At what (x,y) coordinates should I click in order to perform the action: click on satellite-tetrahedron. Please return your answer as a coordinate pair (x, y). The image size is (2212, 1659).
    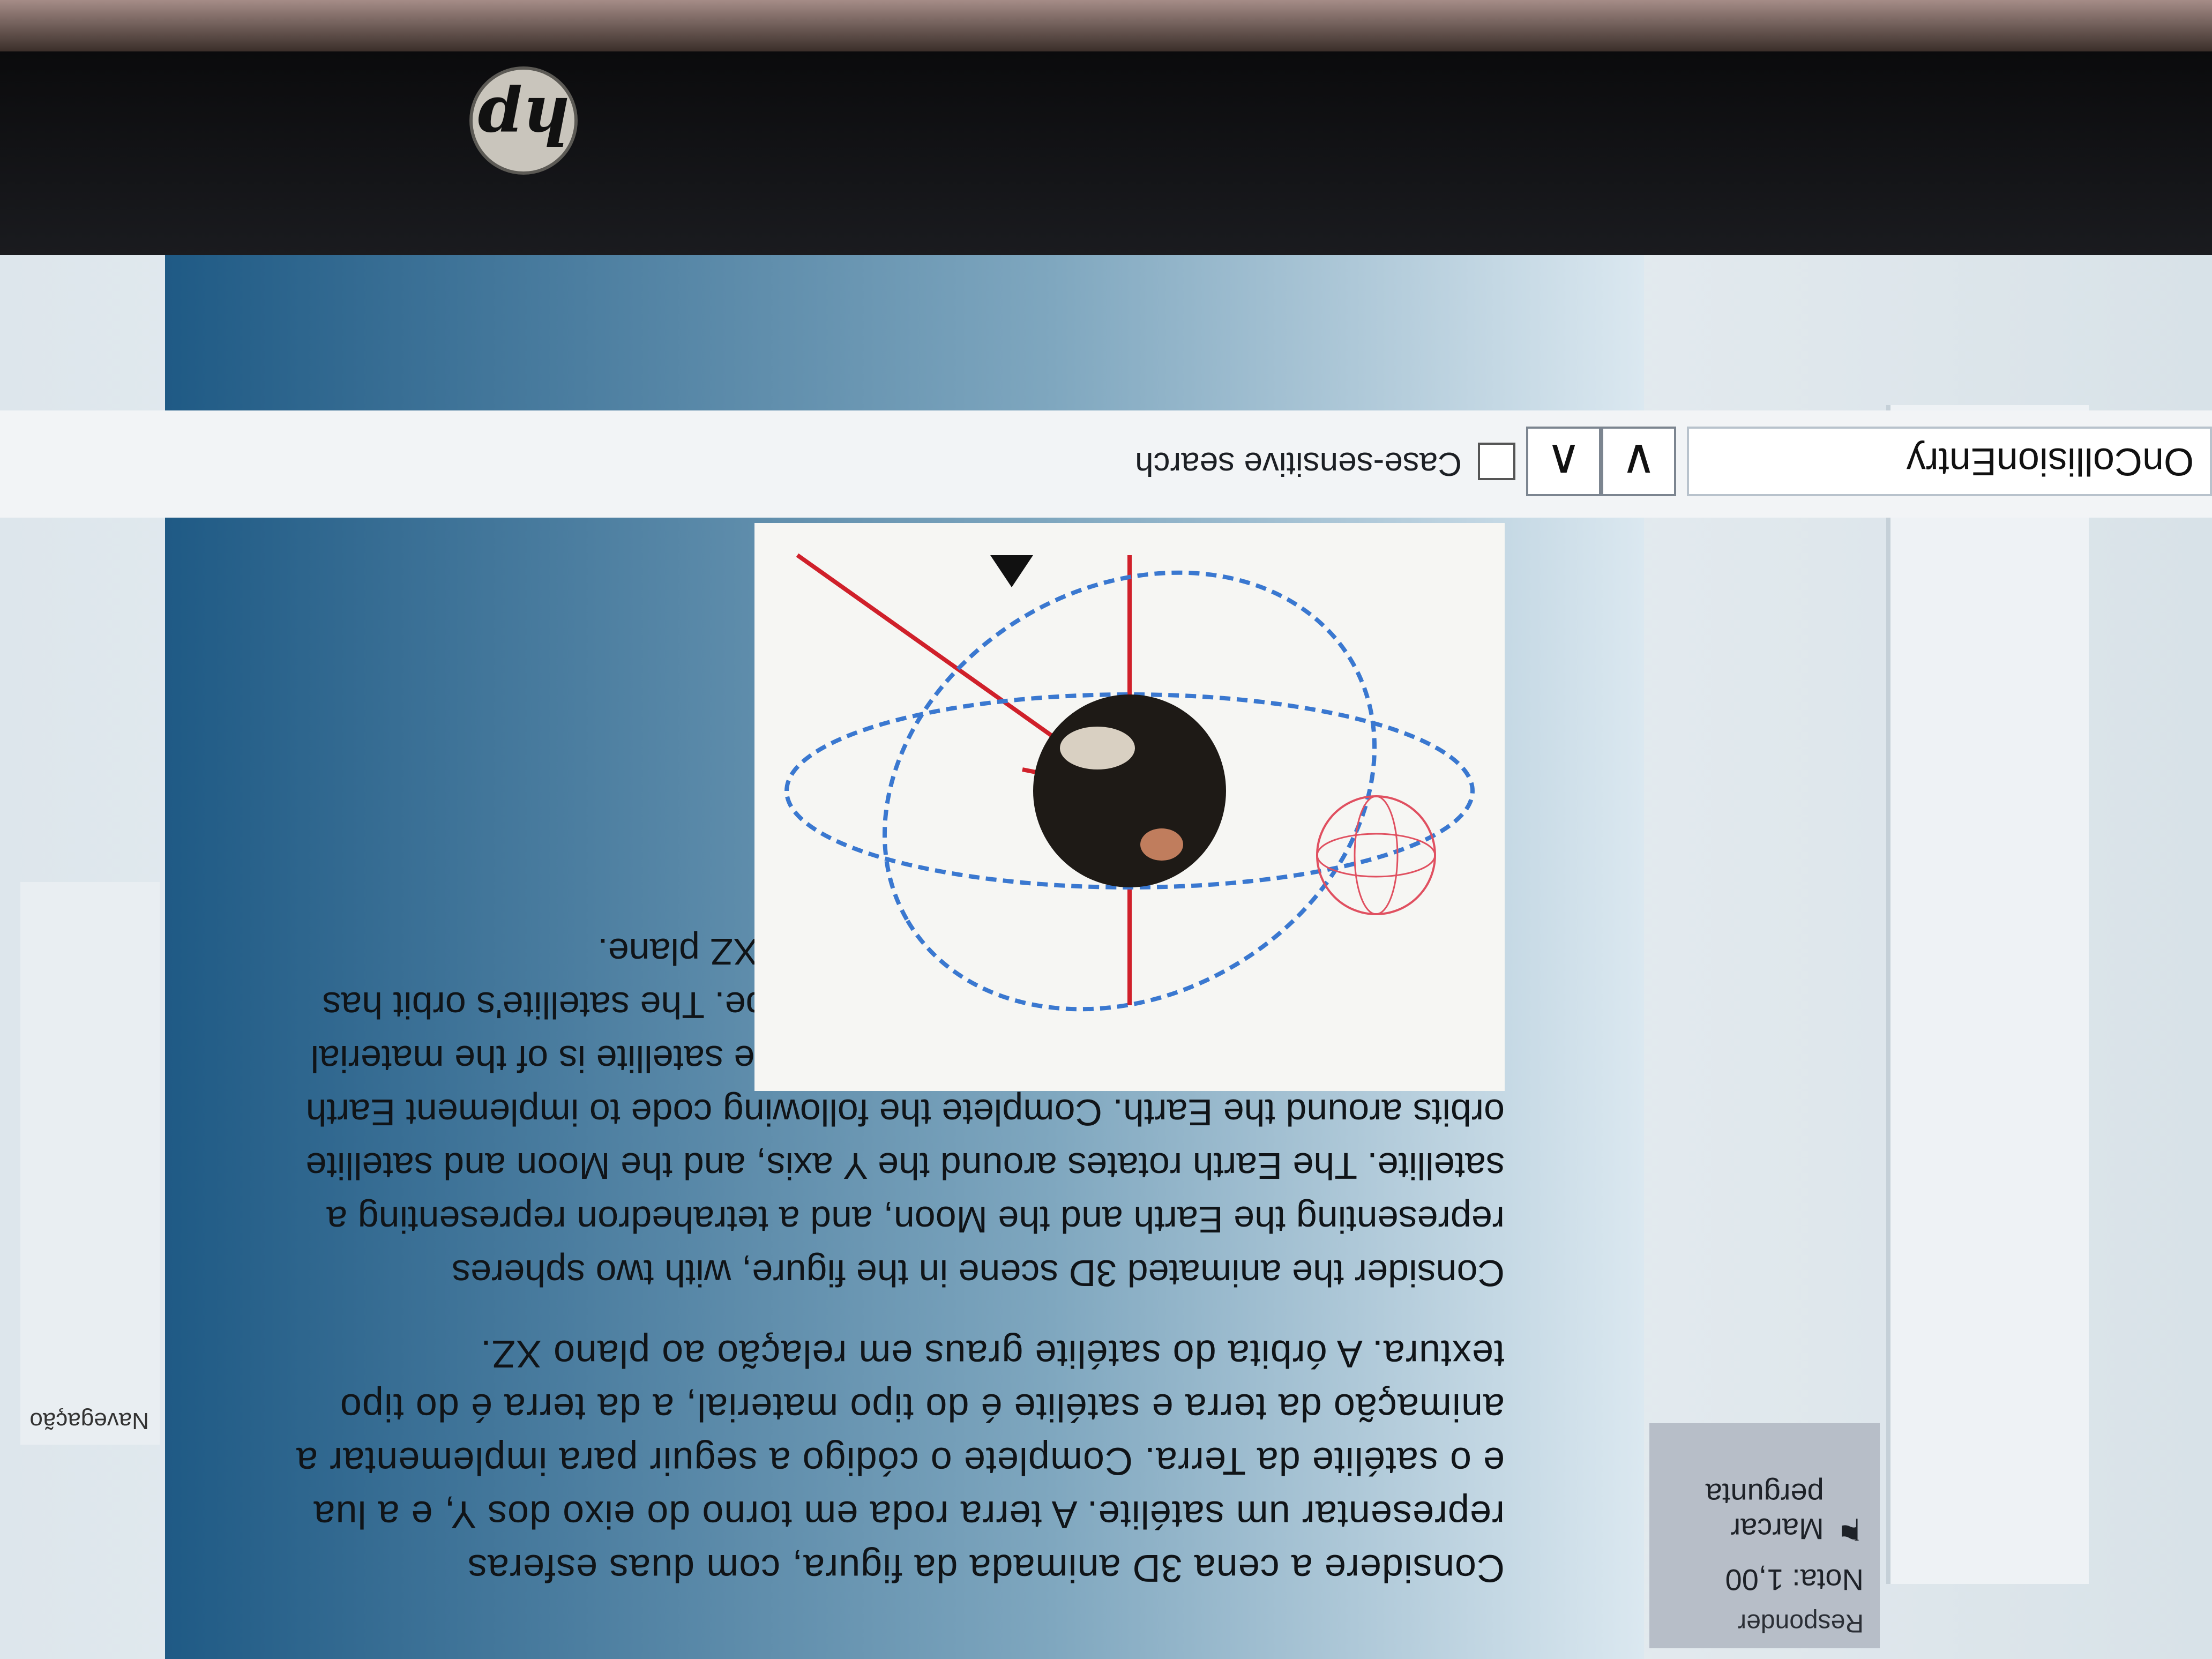
    Looking at the image, I should click on (1011, 571).